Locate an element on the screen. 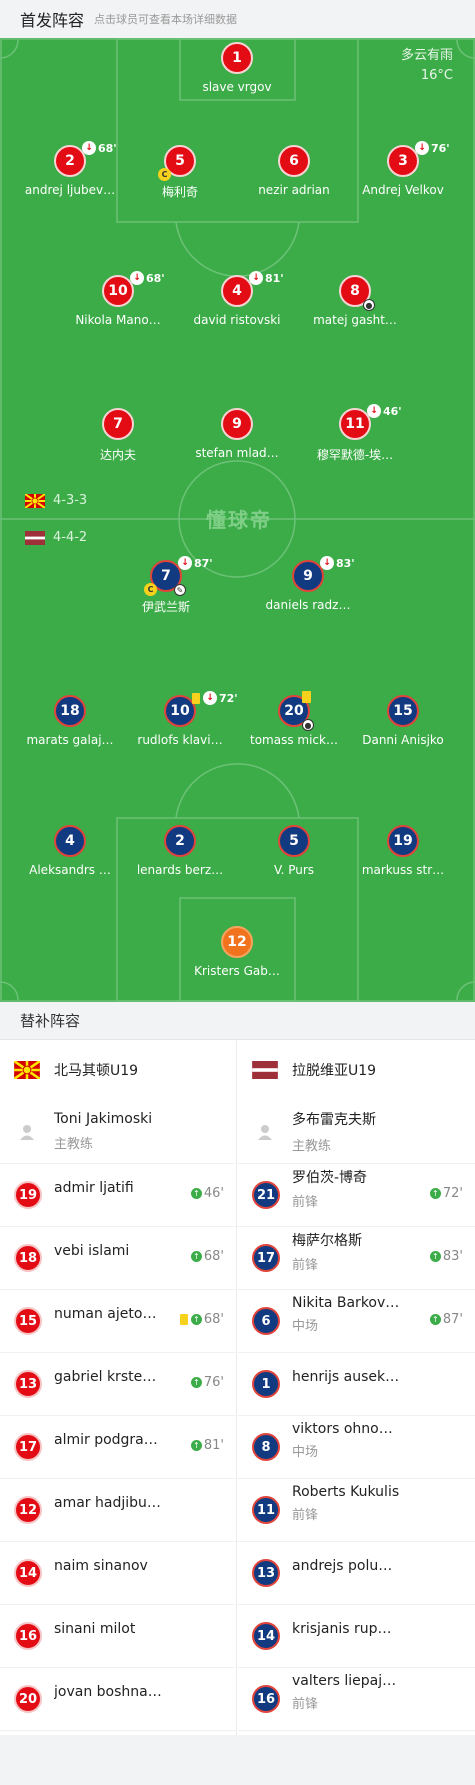 This screenshot has height=1785, width=475. sub-number: 12 is located at coordinates (28, 1510).